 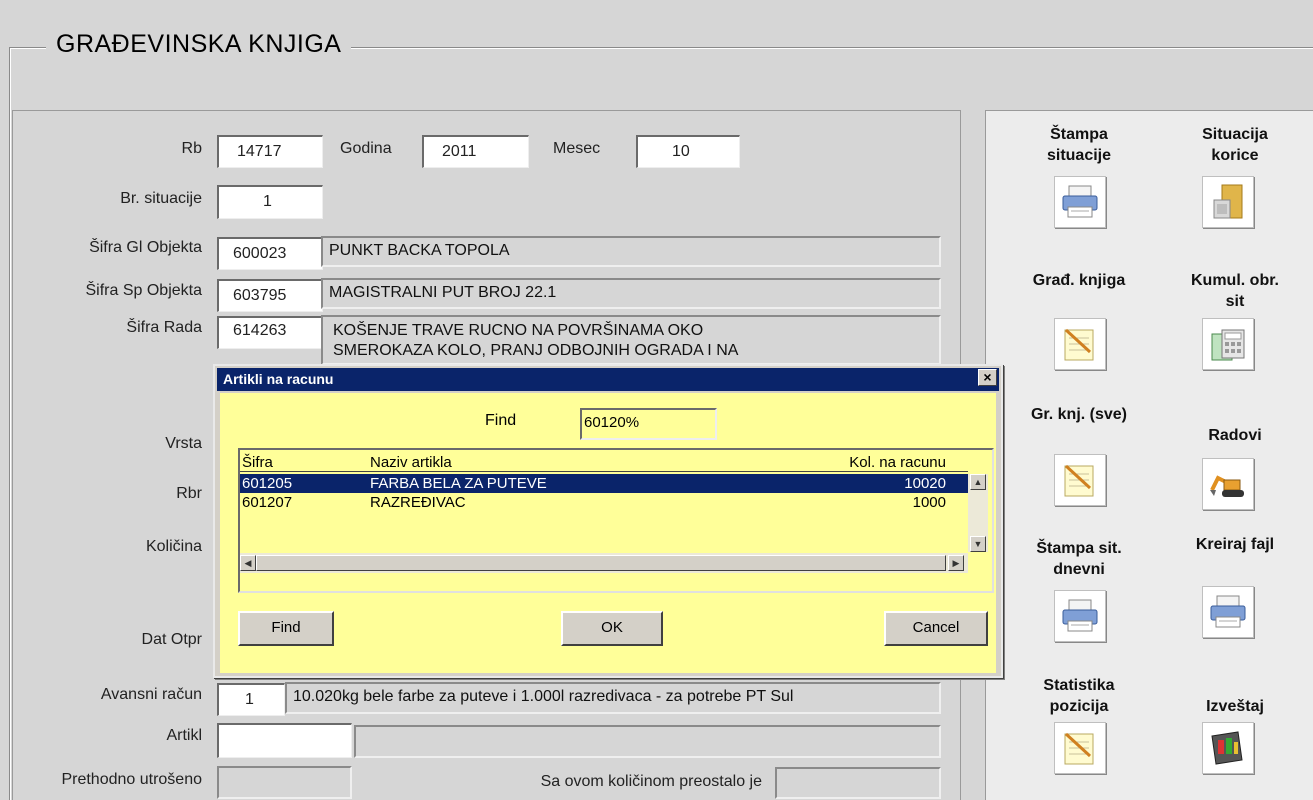 What do you see at coordinates (648, 424) in the screenshot?
I see `find-input: 60120%` at bounding box center [648, 424].